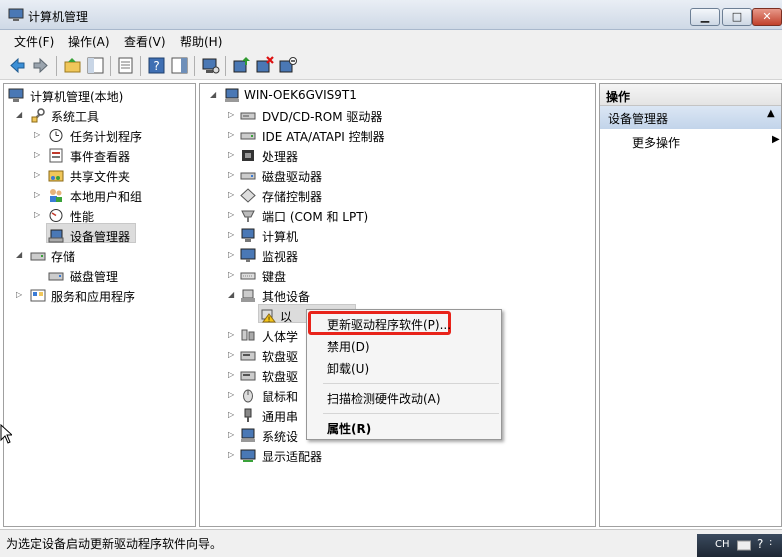  Describe the element at coordinates (280, 157) in the screenshot. I see `device-category-label: 处理器` at that location.